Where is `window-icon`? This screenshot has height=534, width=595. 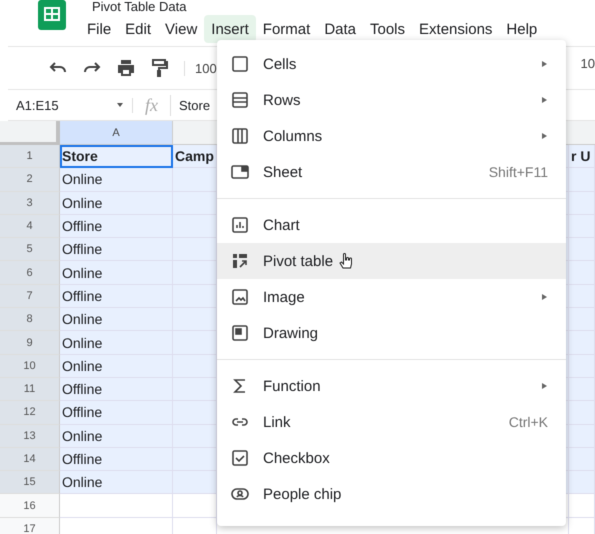
window-icon is located at coordinates (240, 172).